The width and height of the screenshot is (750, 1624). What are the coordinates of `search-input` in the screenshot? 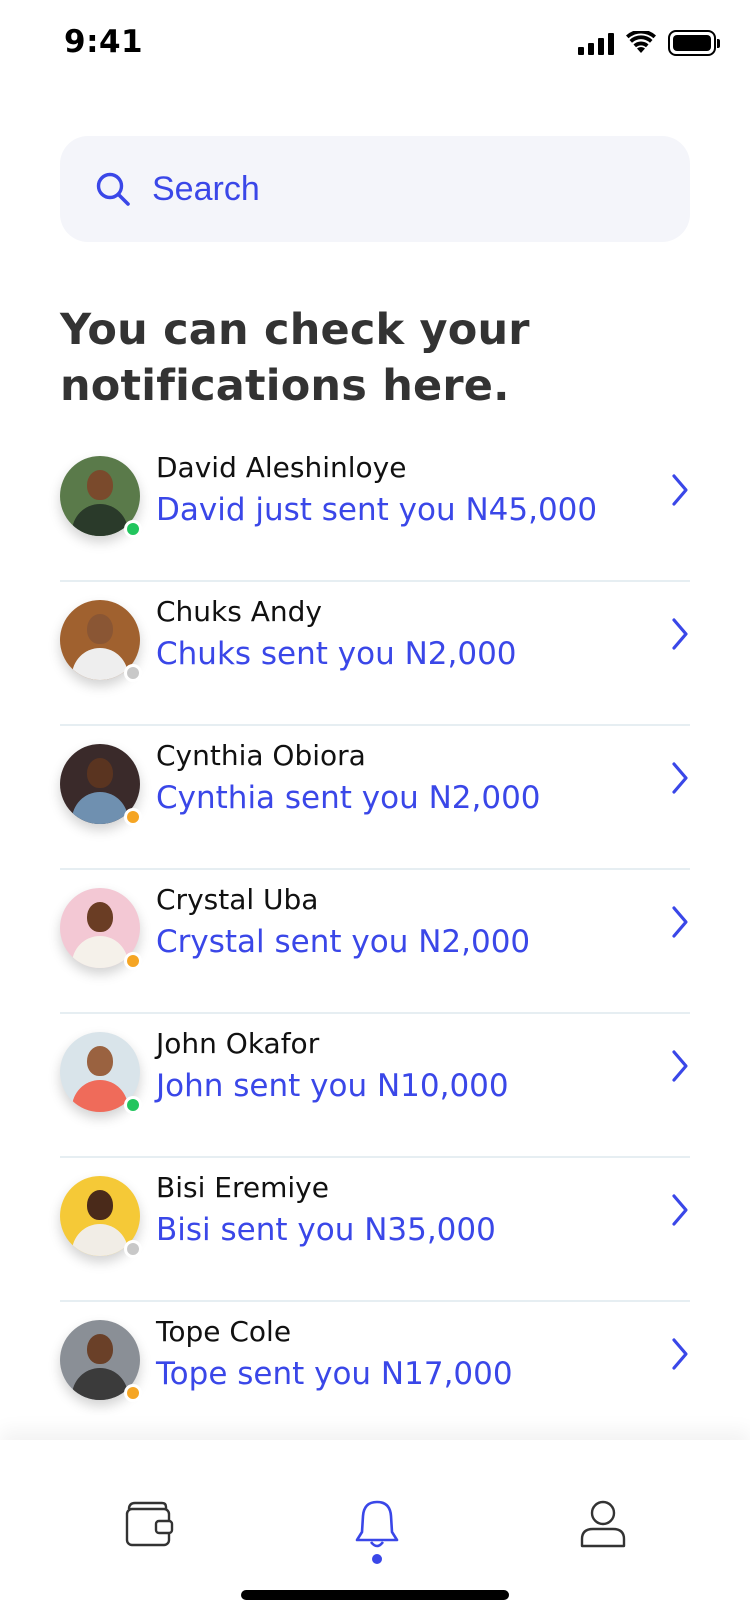 It's located at (392, 189).